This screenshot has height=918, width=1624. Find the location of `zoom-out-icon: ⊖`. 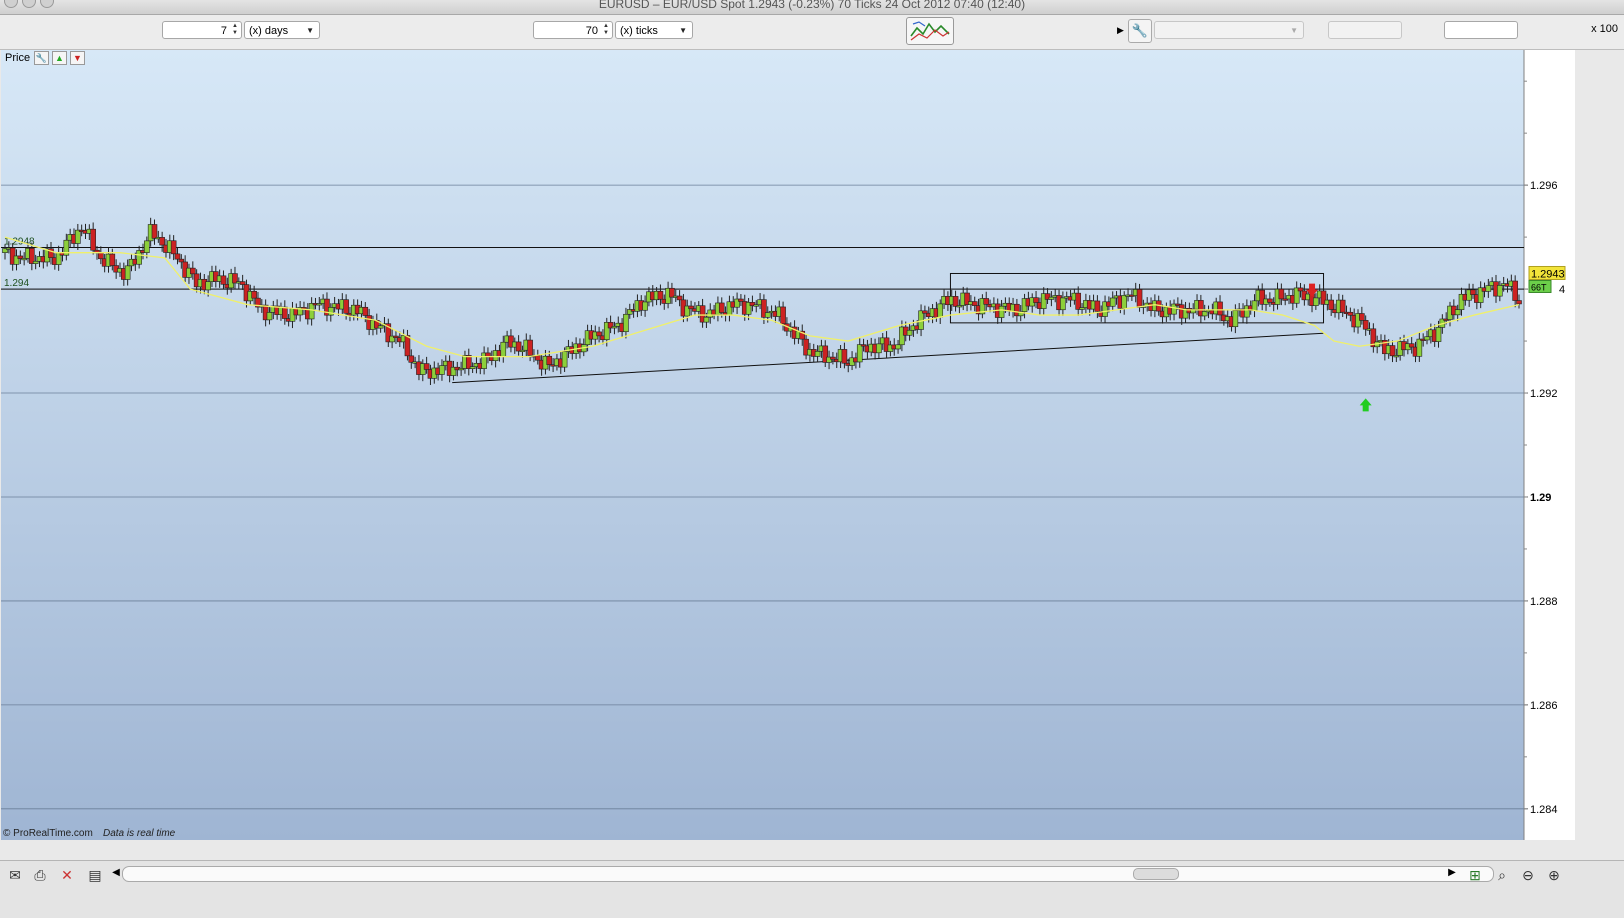

zoom-out-icon: ⊖ is located at coordinates (1528, 875).